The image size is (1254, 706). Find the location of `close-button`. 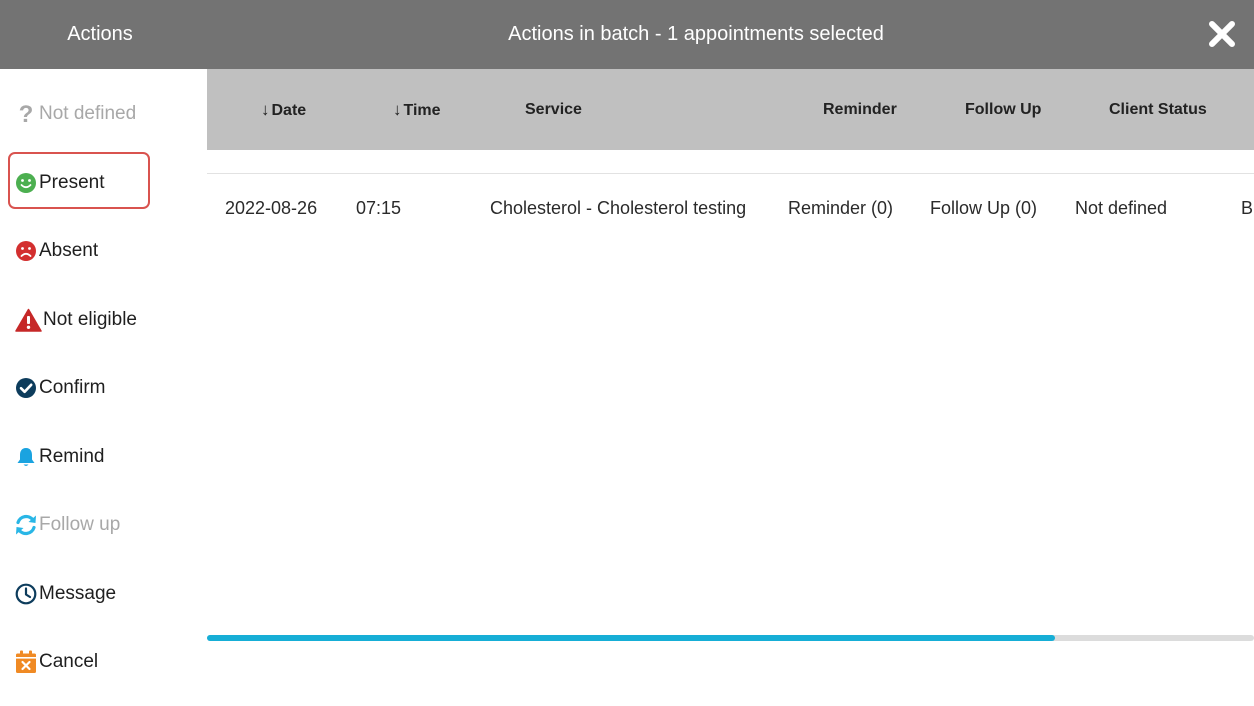

close-button is located at coordinates (1222, 34).